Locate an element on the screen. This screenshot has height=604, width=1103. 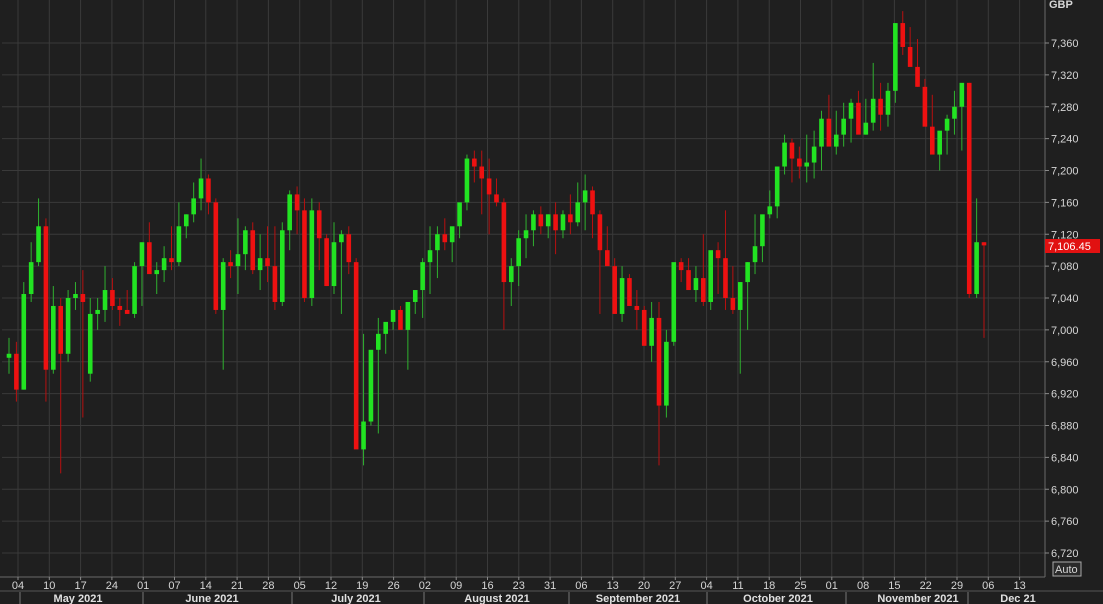
x-tick-label: 18 is located at coordinates (769, 586).